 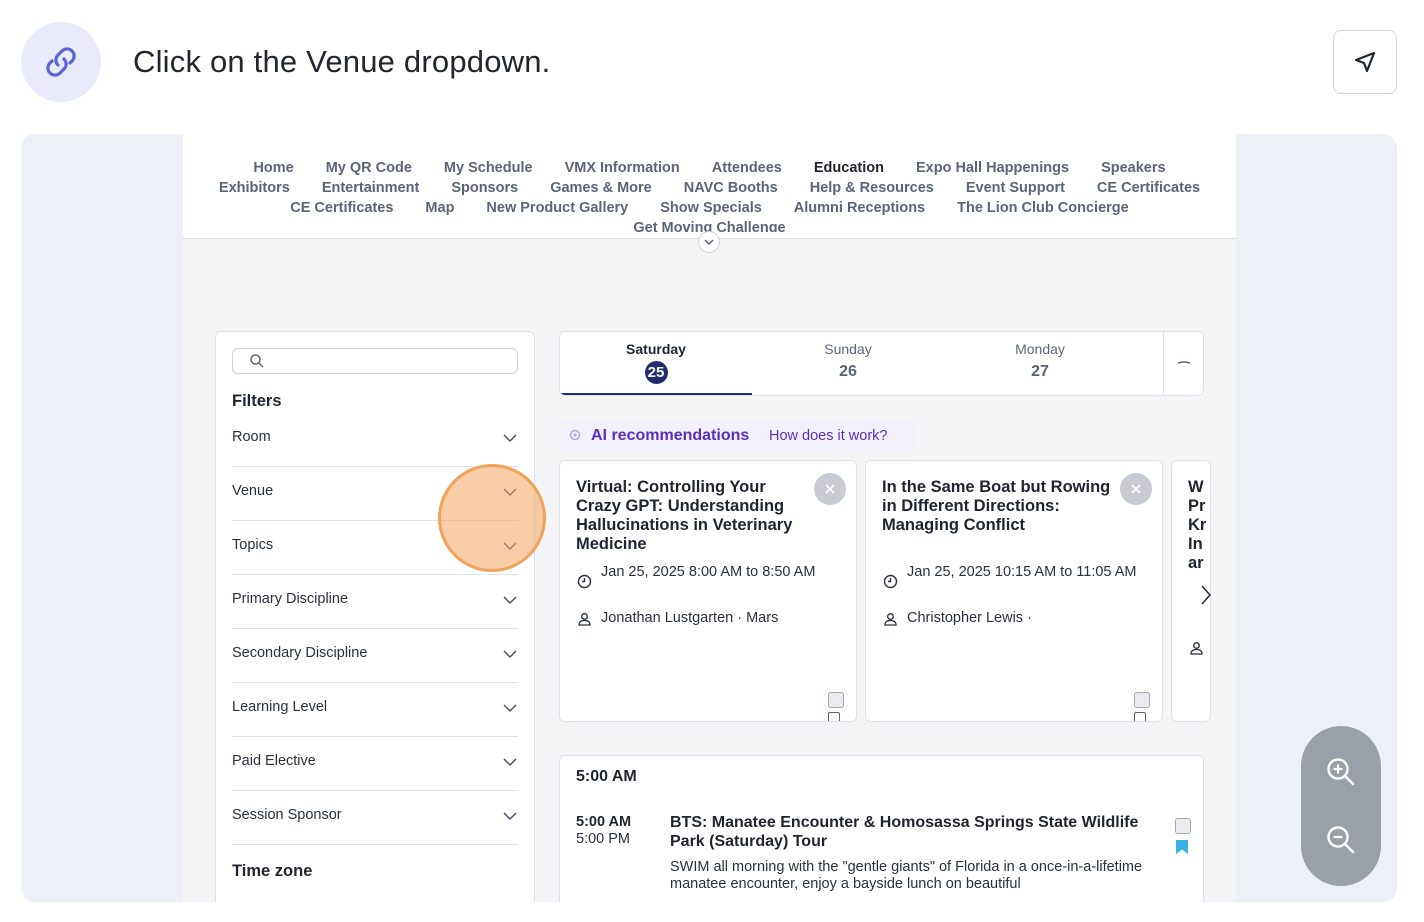 I want to click on filter-primary-discipline-dropdown: Primary Discipline, so click(x=375, y=602).